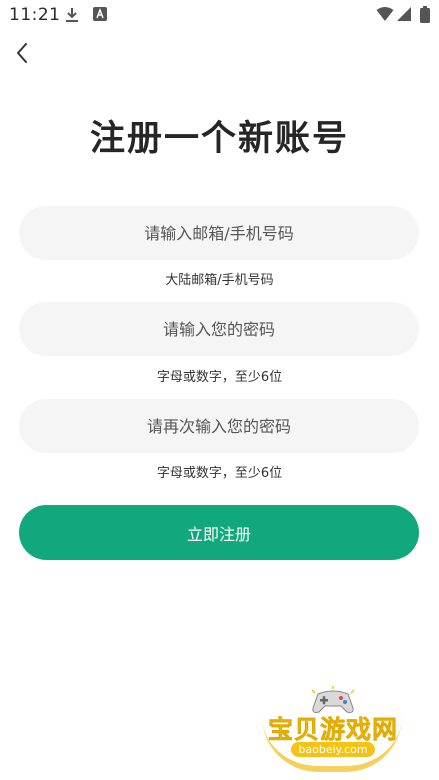 The width and height of the screenshot is (439, 780). Describe the element at coordinates (219, 233) in the screenshot. I see `account-input` at that location.